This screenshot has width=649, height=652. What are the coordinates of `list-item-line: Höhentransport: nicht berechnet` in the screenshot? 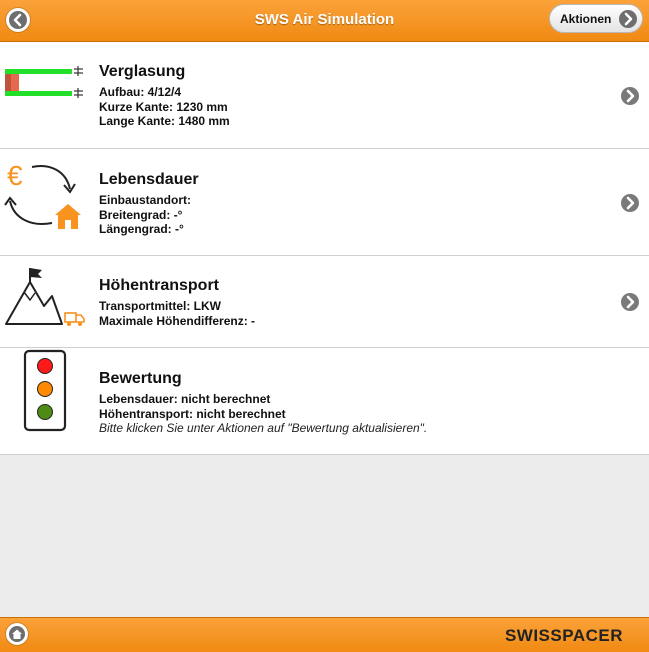 It's located at (192, 413).